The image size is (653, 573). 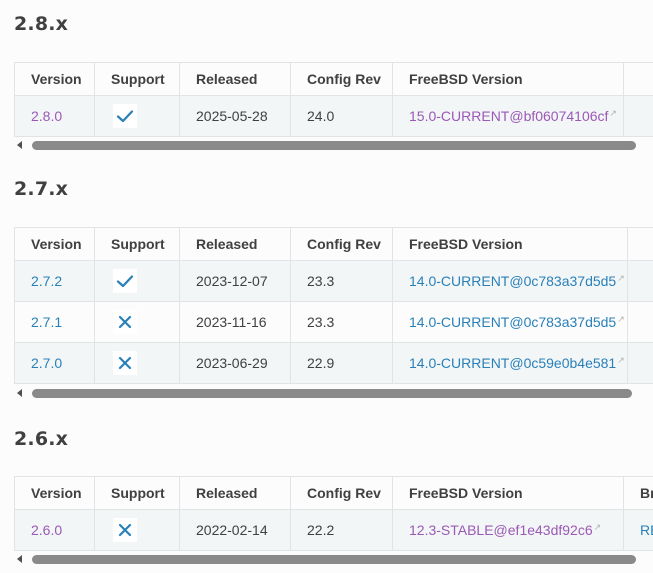 I want to click on freebsd-version-cell: 14.0-CURRENT@0c59e0b4e581↗, so click(x=510, y=363).